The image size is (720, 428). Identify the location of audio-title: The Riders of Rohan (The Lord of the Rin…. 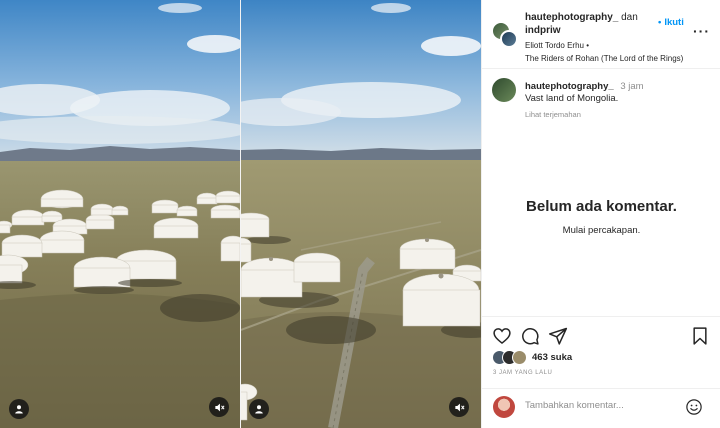
(604, 58).